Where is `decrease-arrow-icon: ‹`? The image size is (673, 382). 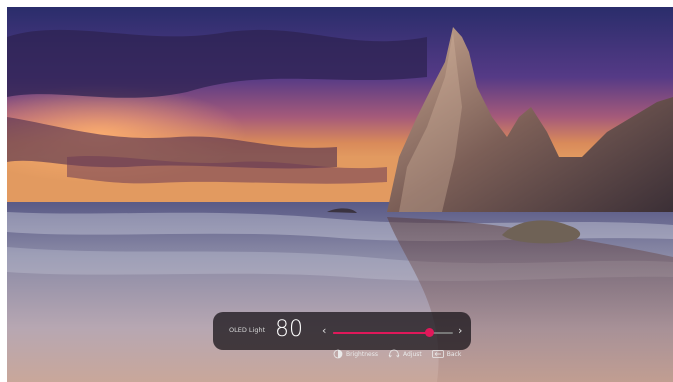 decrease-arrow-icon: ‹ is located at coordinates (324, 330).